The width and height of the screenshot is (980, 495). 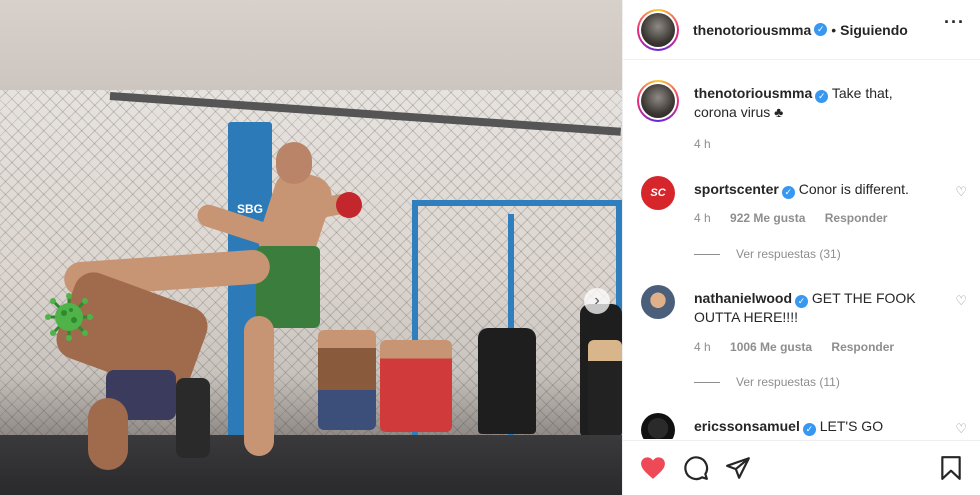 What do you see at coordinates (507, 381) in the screenshot?
I see `heavy-bag` at bounding box center [507, 381].